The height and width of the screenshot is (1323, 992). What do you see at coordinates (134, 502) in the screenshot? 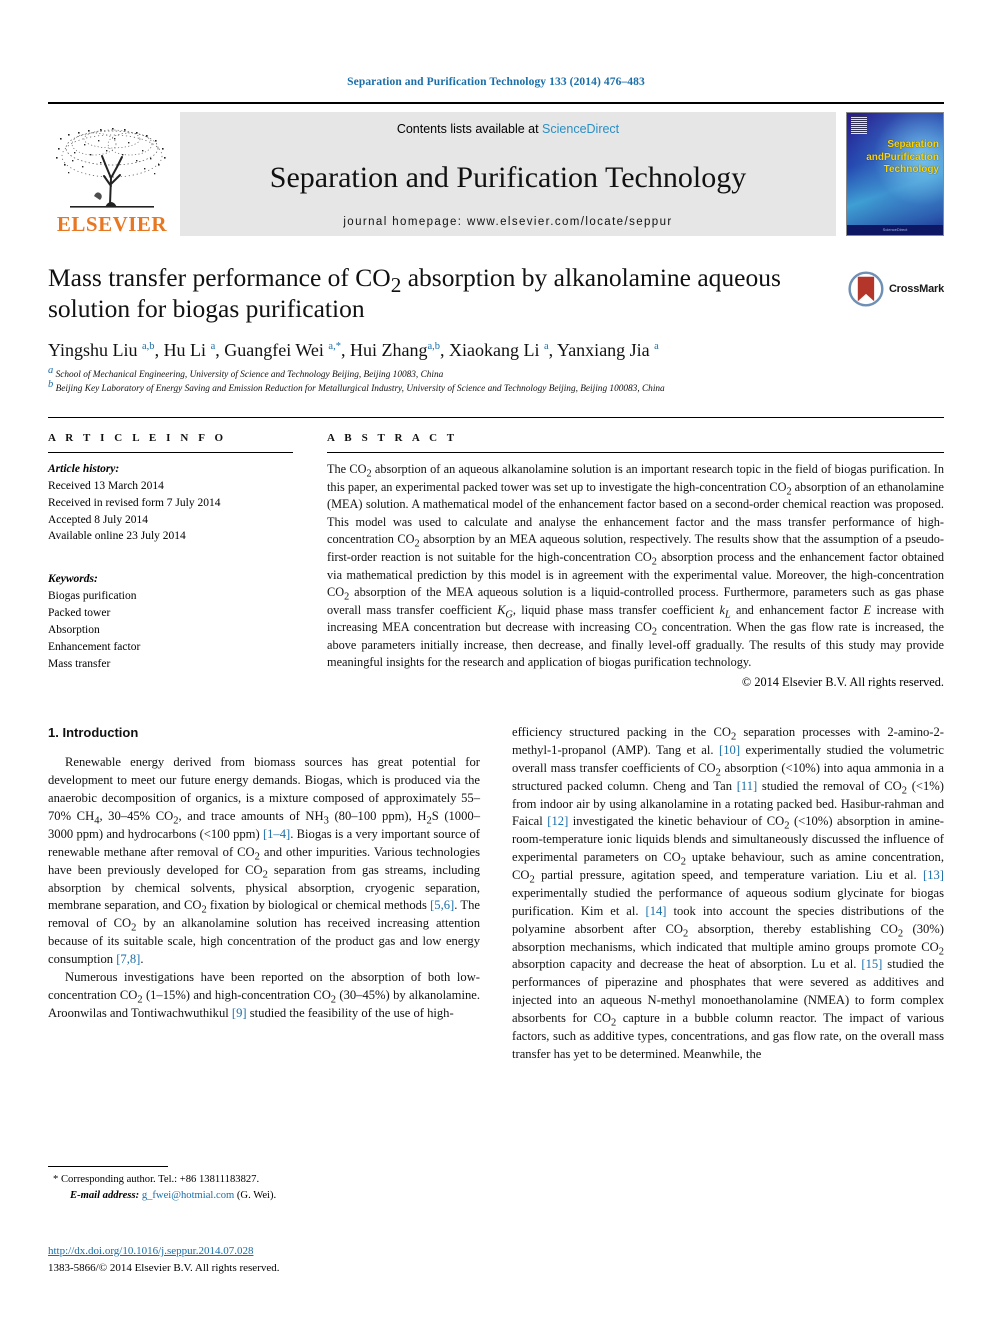
I see `article-history-item: Received in revised form 7 July 2014` at bounding box center [134, 502].